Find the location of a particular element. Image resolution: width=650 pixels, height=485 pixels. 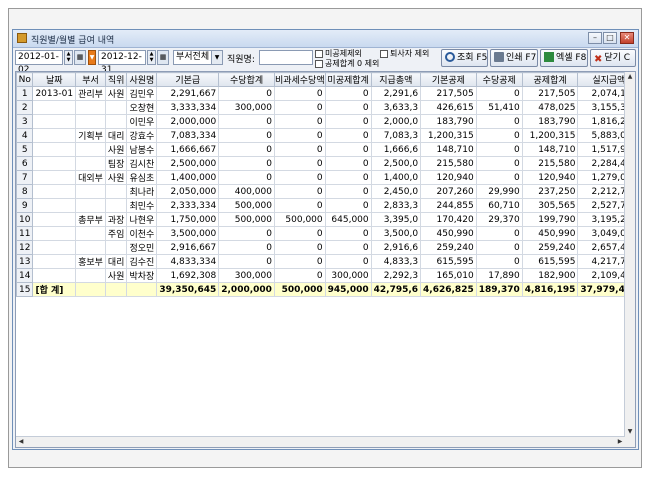

table-cell: 165,010 is located at coordinates (448, 275).